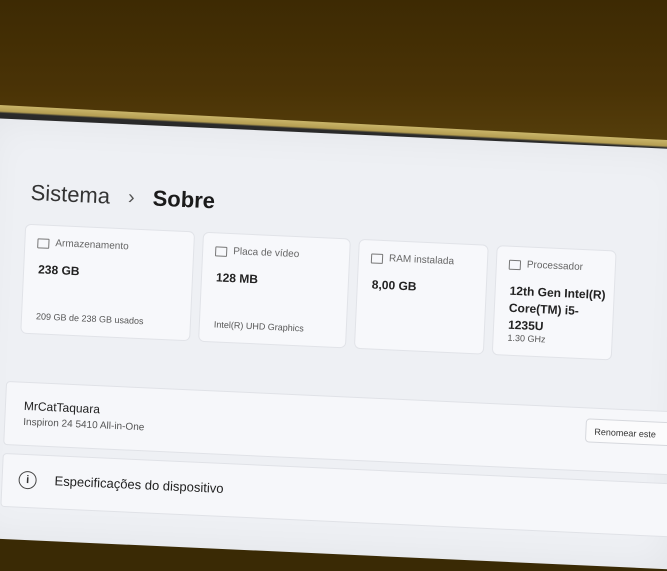 The image size is (667, 571). I want to click on storage-icon, so click(43, 243).